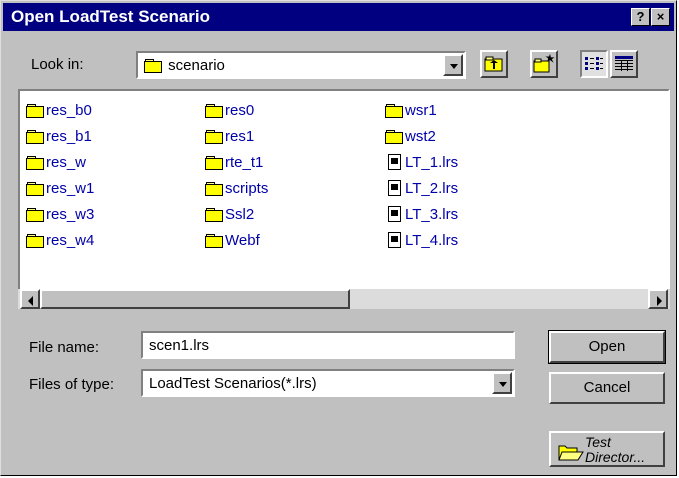  I want to click on new-folder-icon, so click(544, 63).